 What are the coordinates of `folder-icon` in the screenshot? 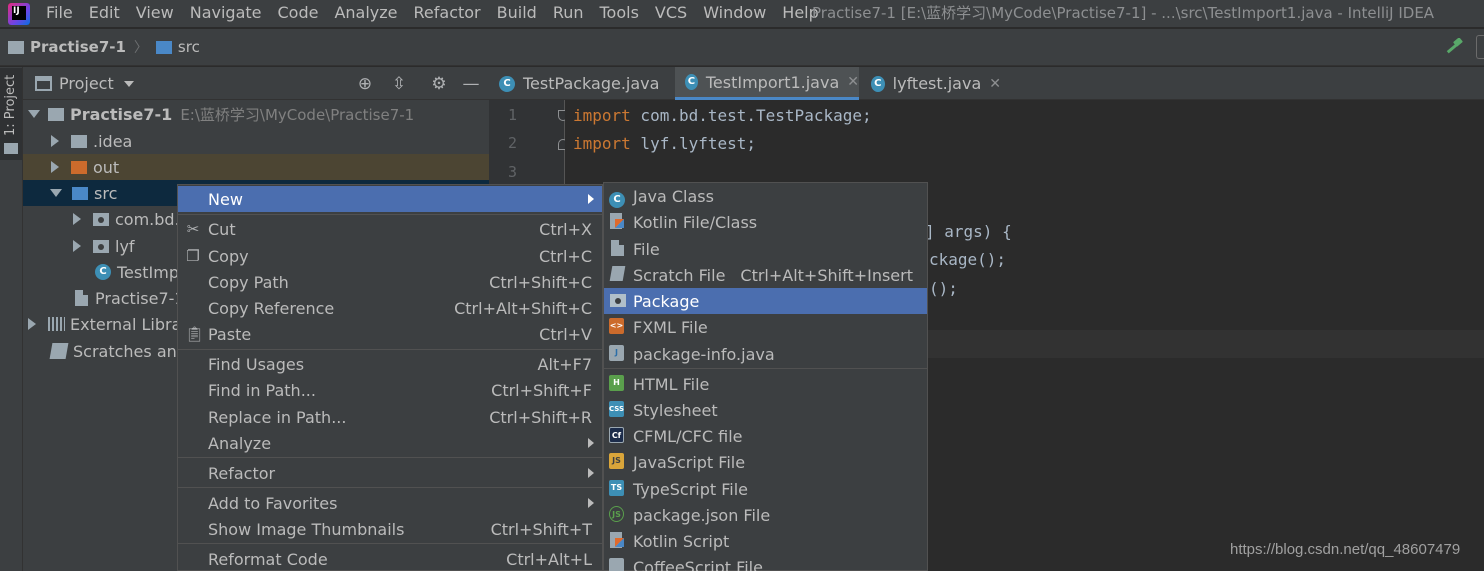 It's located at (79, 141).